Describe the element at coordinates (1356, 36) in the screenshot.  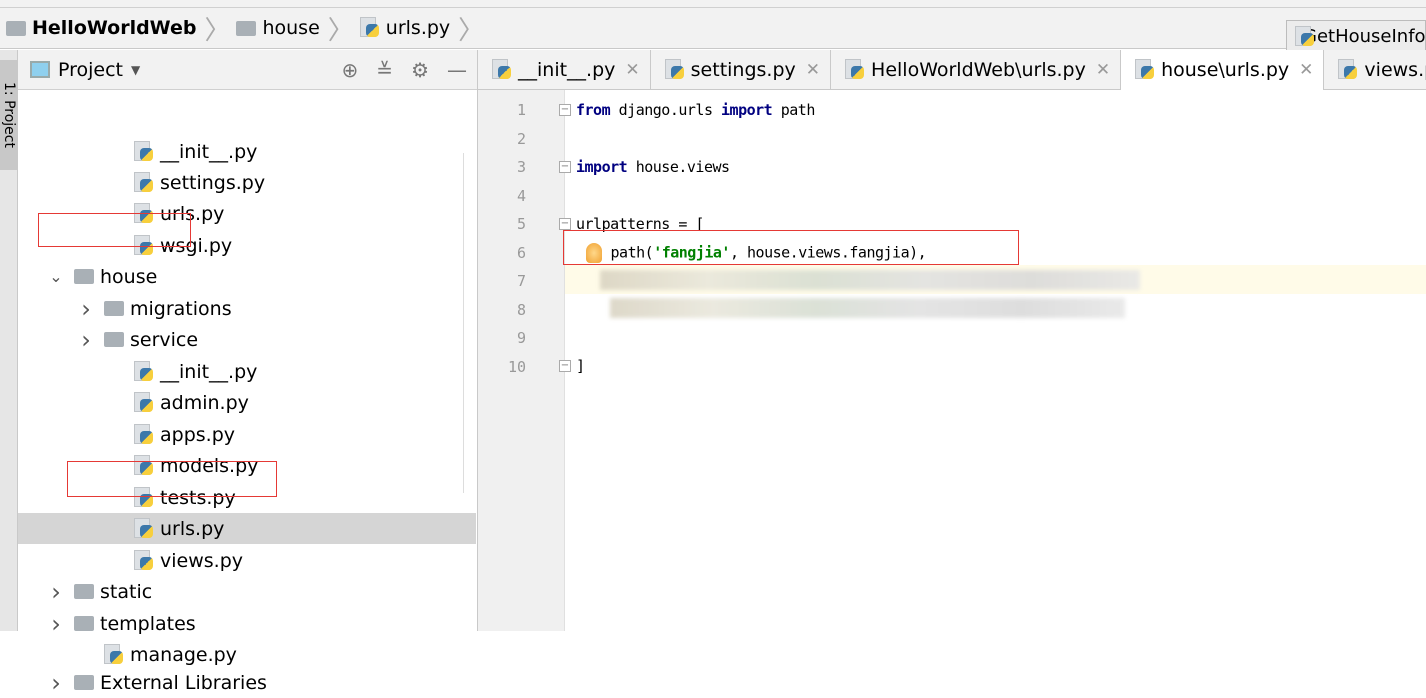
I see `run-config-selector: GetHouseInfo` at that location.